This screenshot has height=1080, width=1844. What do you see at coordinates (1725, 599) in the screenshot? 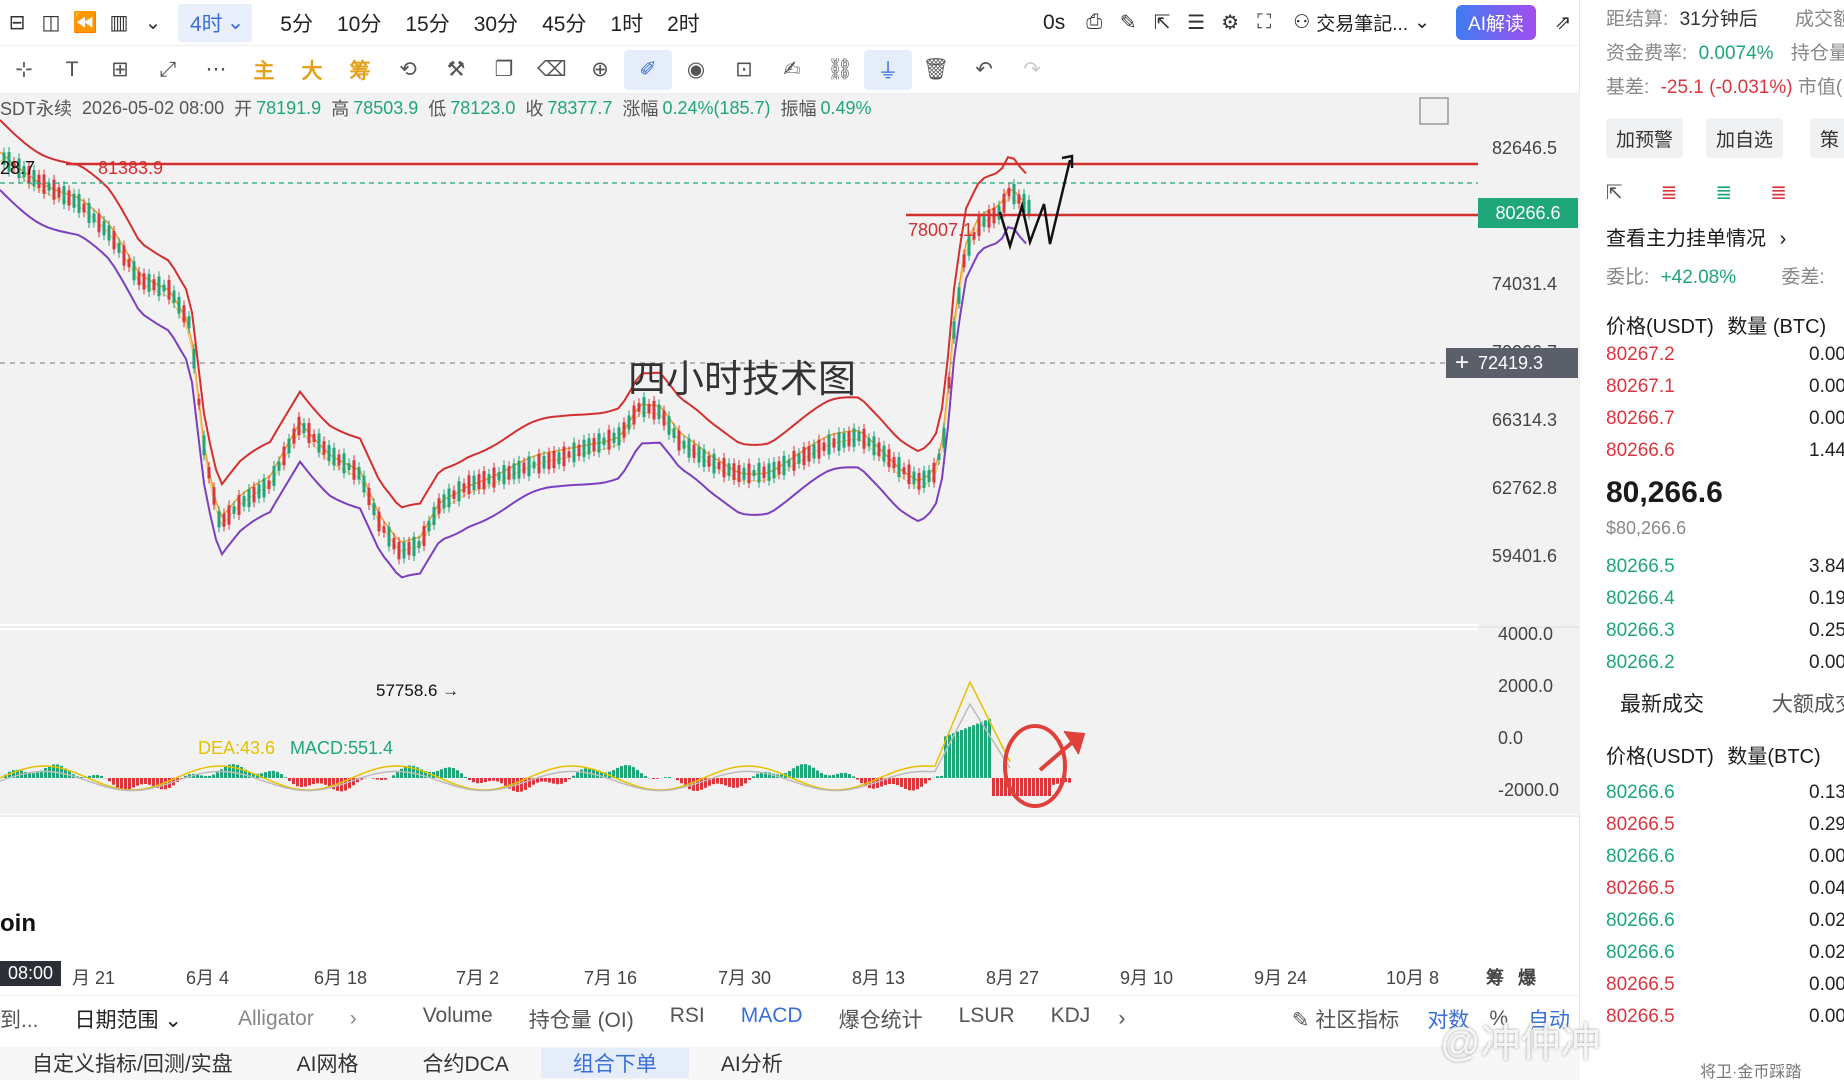
I see `bid-row: 80266.4 0.19` at bounding box center [1725, 599].